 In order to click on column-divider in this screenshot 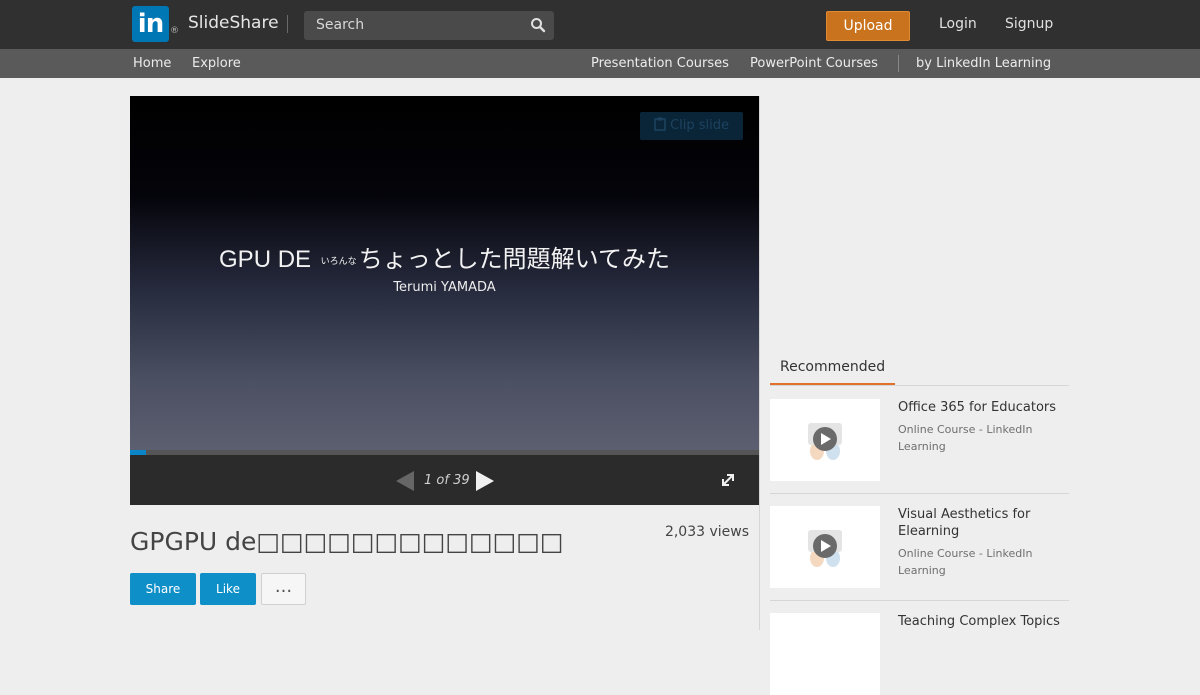, I will do `click(759, 363)`.